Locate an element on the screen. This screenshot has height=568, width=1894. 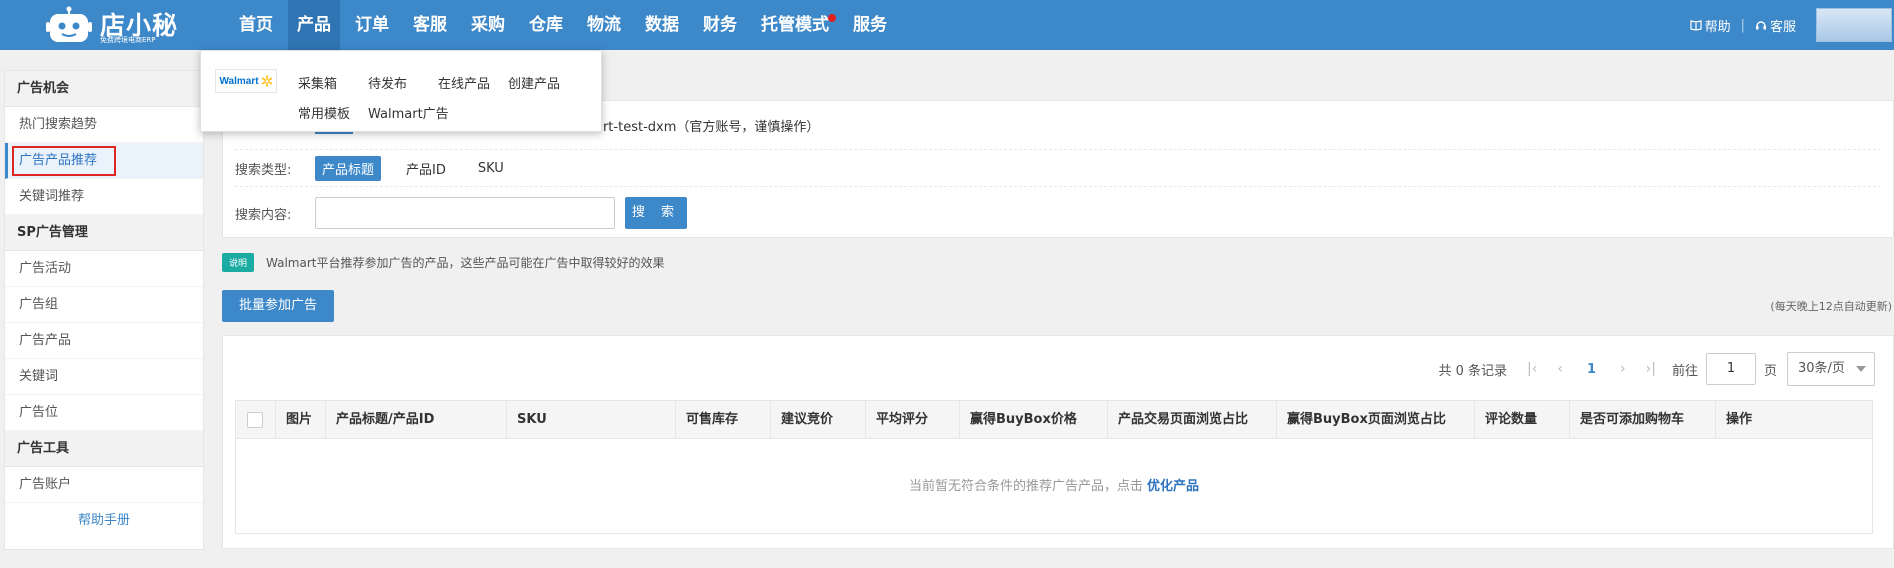
first-page-icon: |‹ is located at coordinates (1532, 369).